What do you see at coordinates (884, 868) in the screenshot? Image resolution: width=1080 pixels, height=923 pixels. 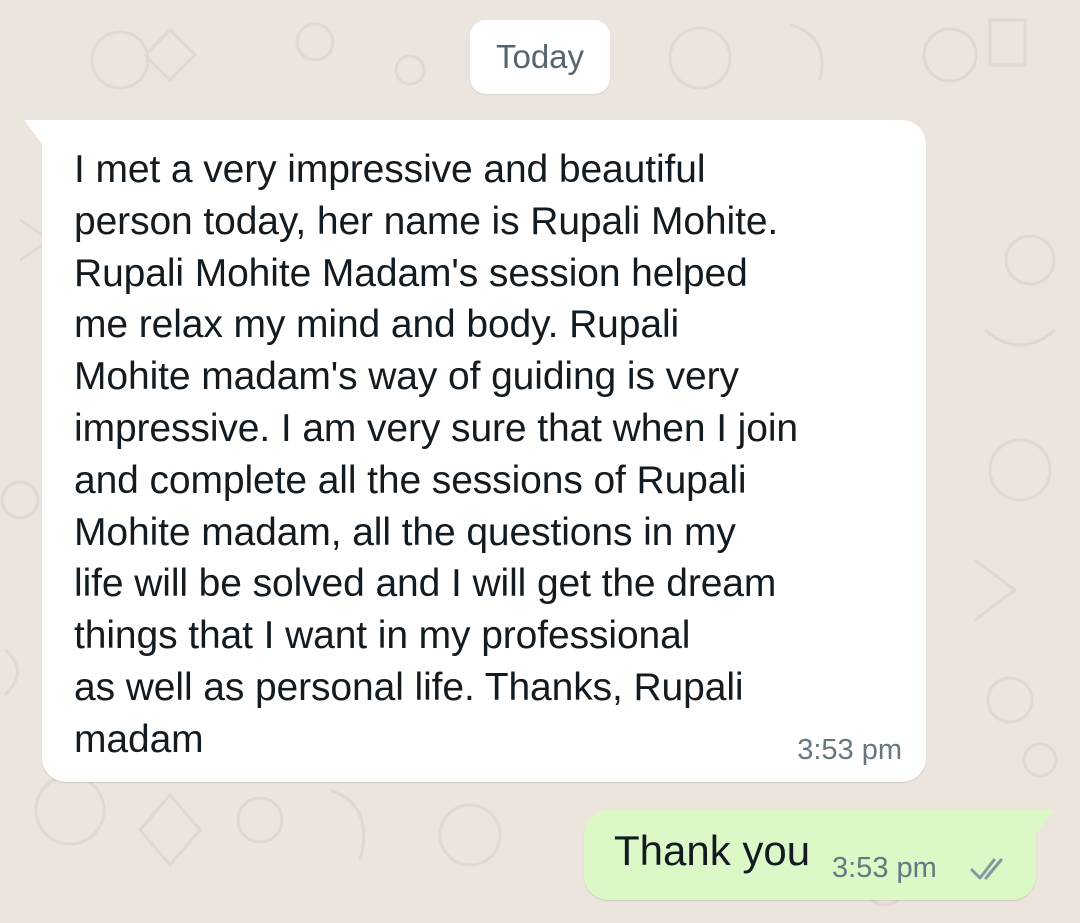 I see `outgoing-message-time: 3:53 pm` at bounding box center [884, 868].